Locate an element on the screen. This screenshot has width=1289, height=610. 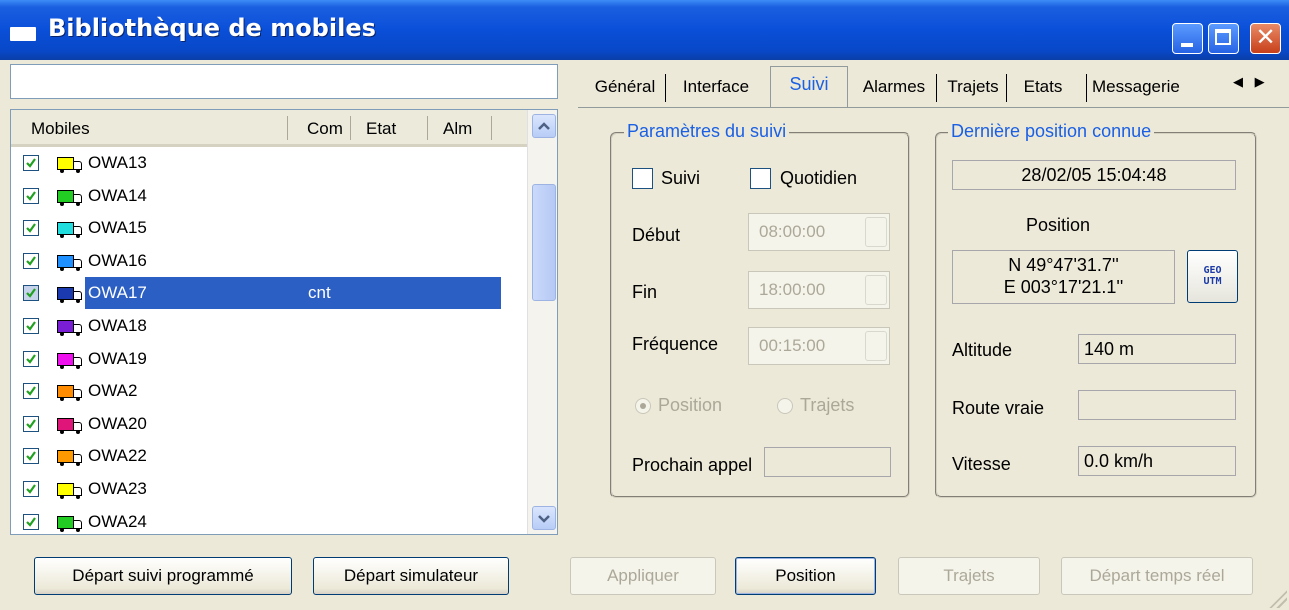
position-radio-label: Position is located at coordinates (690, 405).